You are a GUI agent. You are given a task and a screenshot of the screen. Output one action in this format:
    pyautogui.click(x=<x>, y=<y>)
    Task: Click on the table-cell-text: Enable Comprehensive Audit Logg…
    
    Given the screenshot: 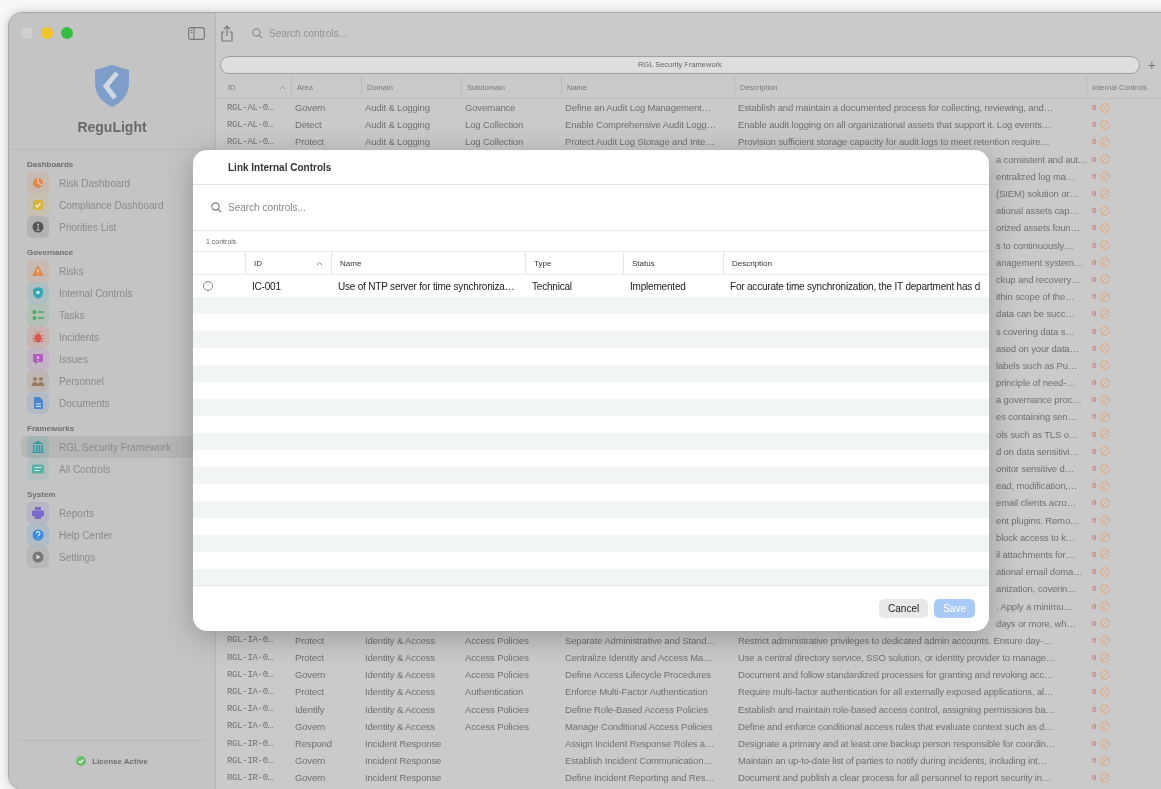 What is the action you would take?
    pyautogui.click(x=640, y=125)
    